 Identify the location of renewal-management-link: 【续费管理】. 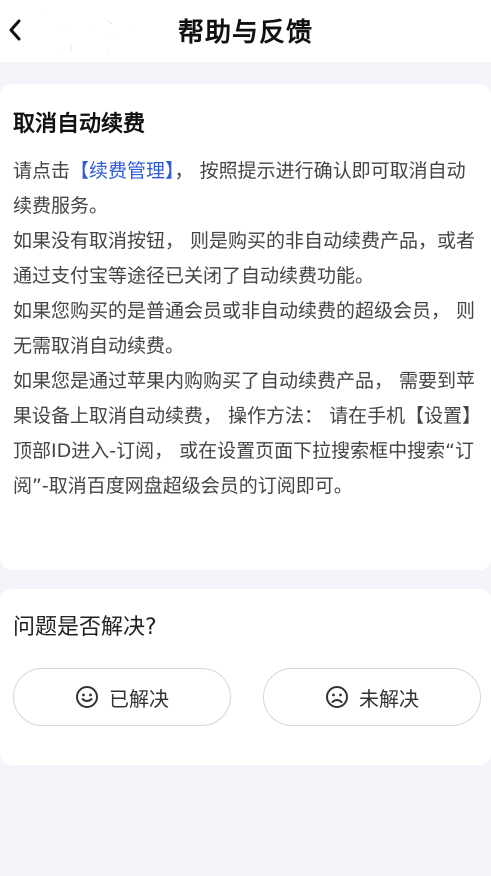
(122, 171).